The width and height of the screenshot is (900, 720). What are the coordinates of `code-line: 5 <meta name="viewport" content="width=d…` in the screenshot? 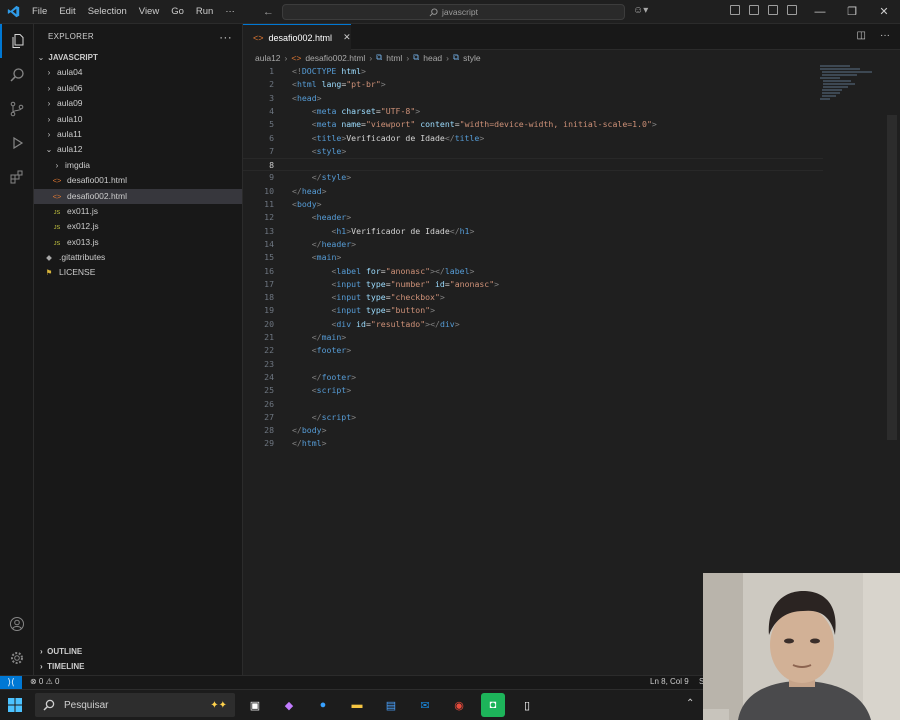 It's located at (533, 124).